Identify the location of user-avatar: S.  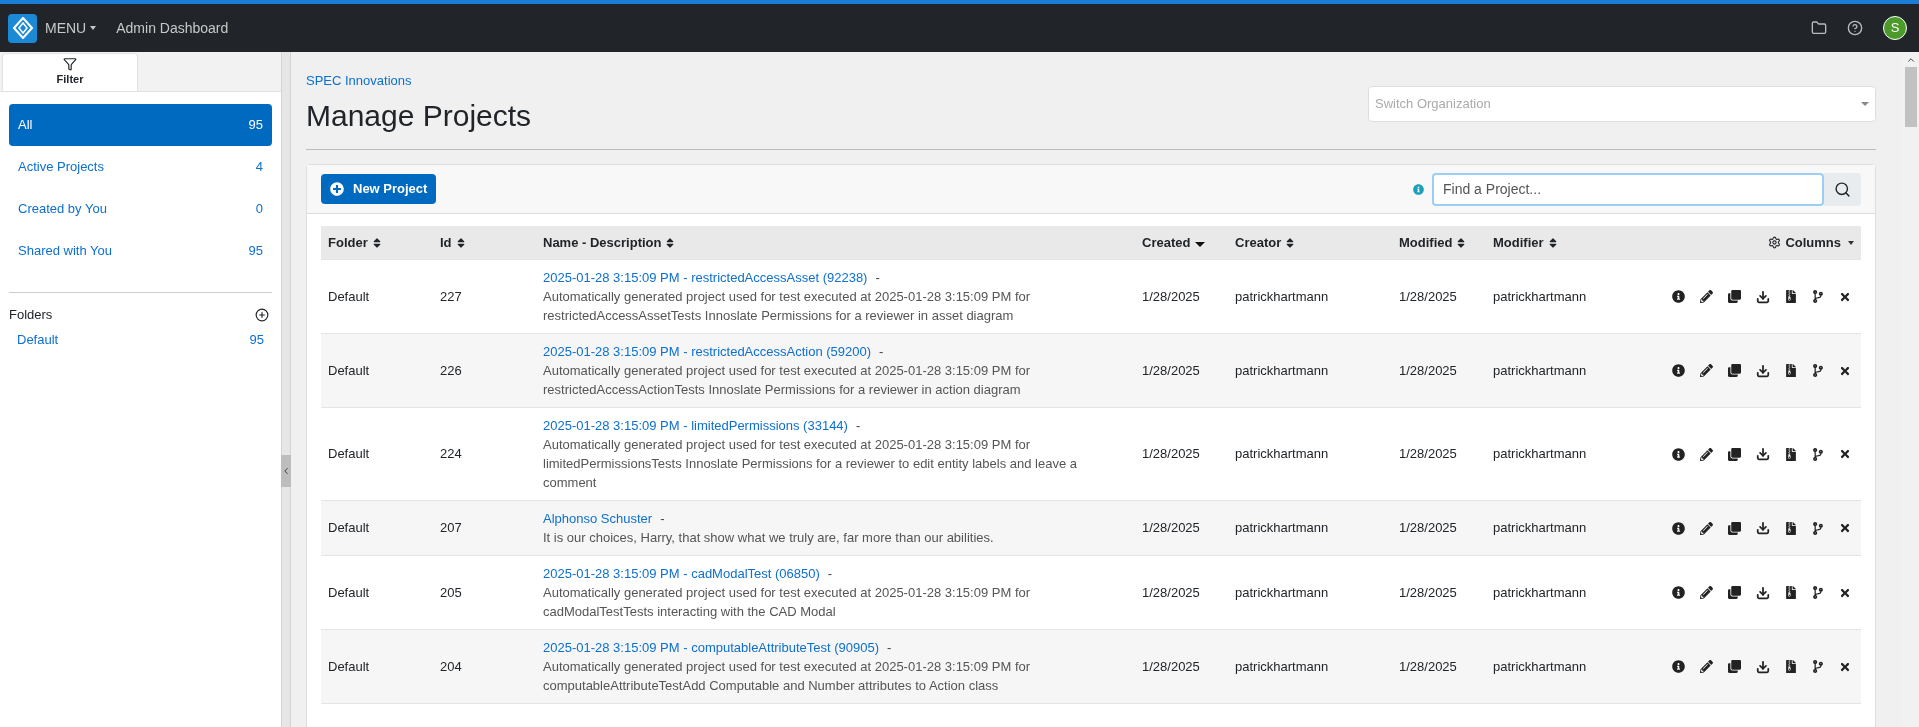
(1895, 28).